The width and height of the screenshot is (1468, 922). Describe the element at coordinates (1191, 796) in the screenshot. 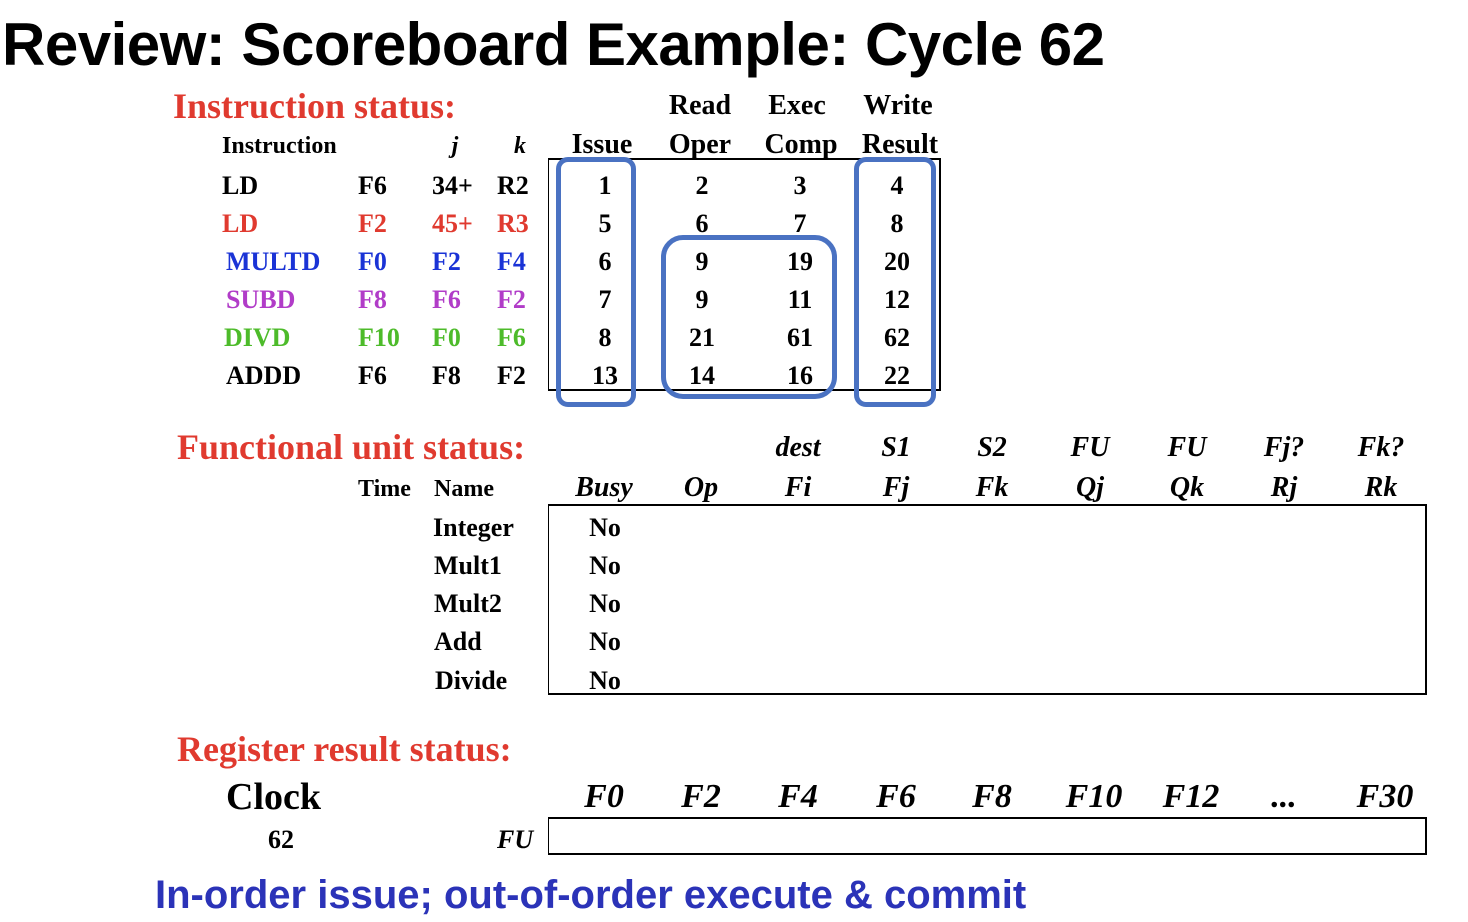

I see `register-f12: F12` at that location.